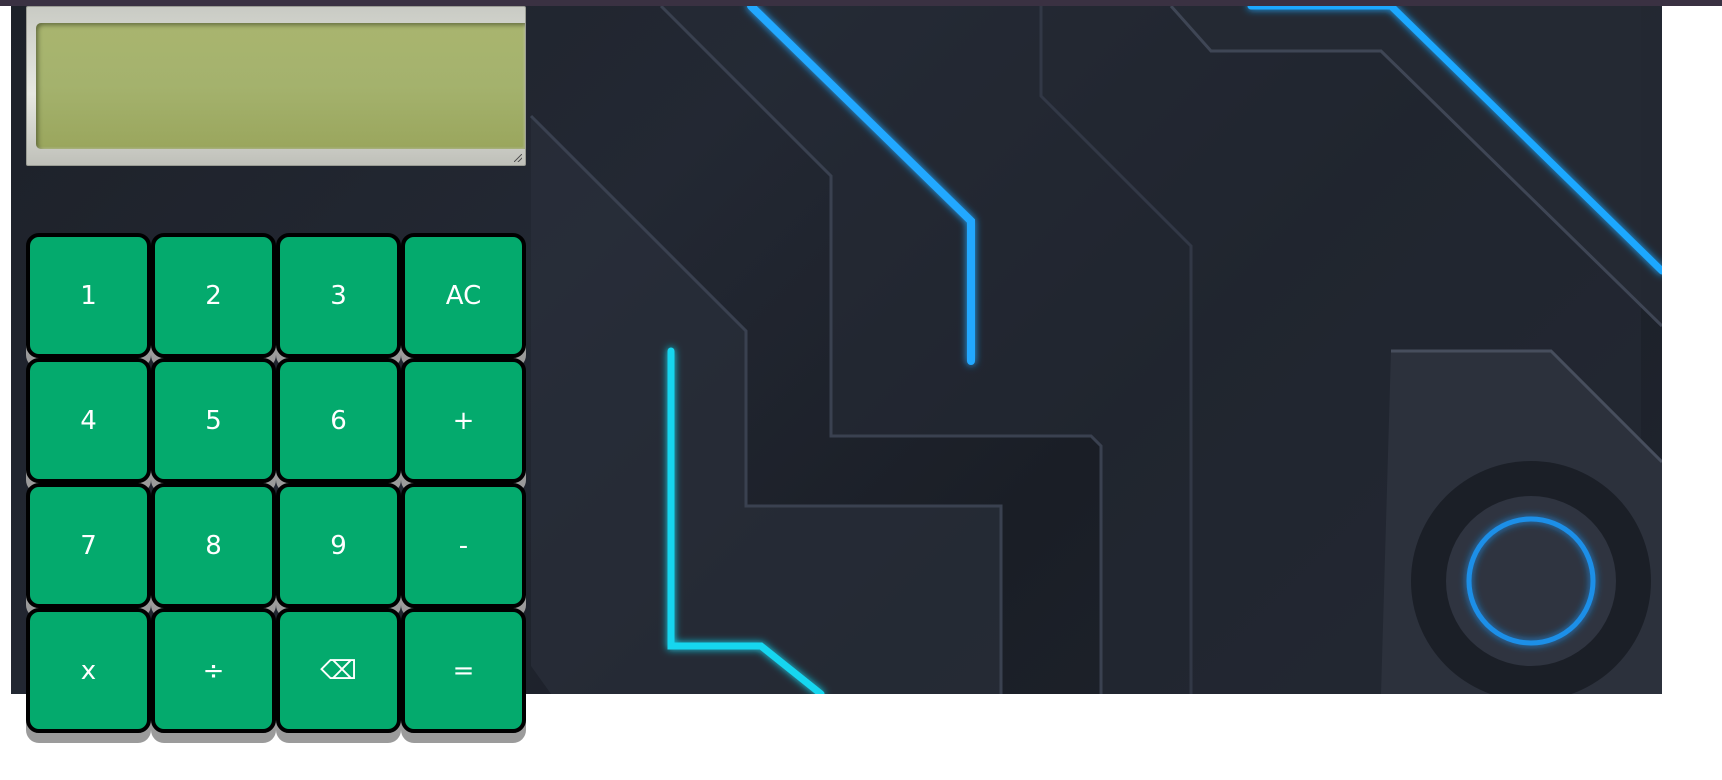  What do you see at coordinates (338, 545) in the screenshot?
I see `key-9: 9` at bounding box center [338, 545].